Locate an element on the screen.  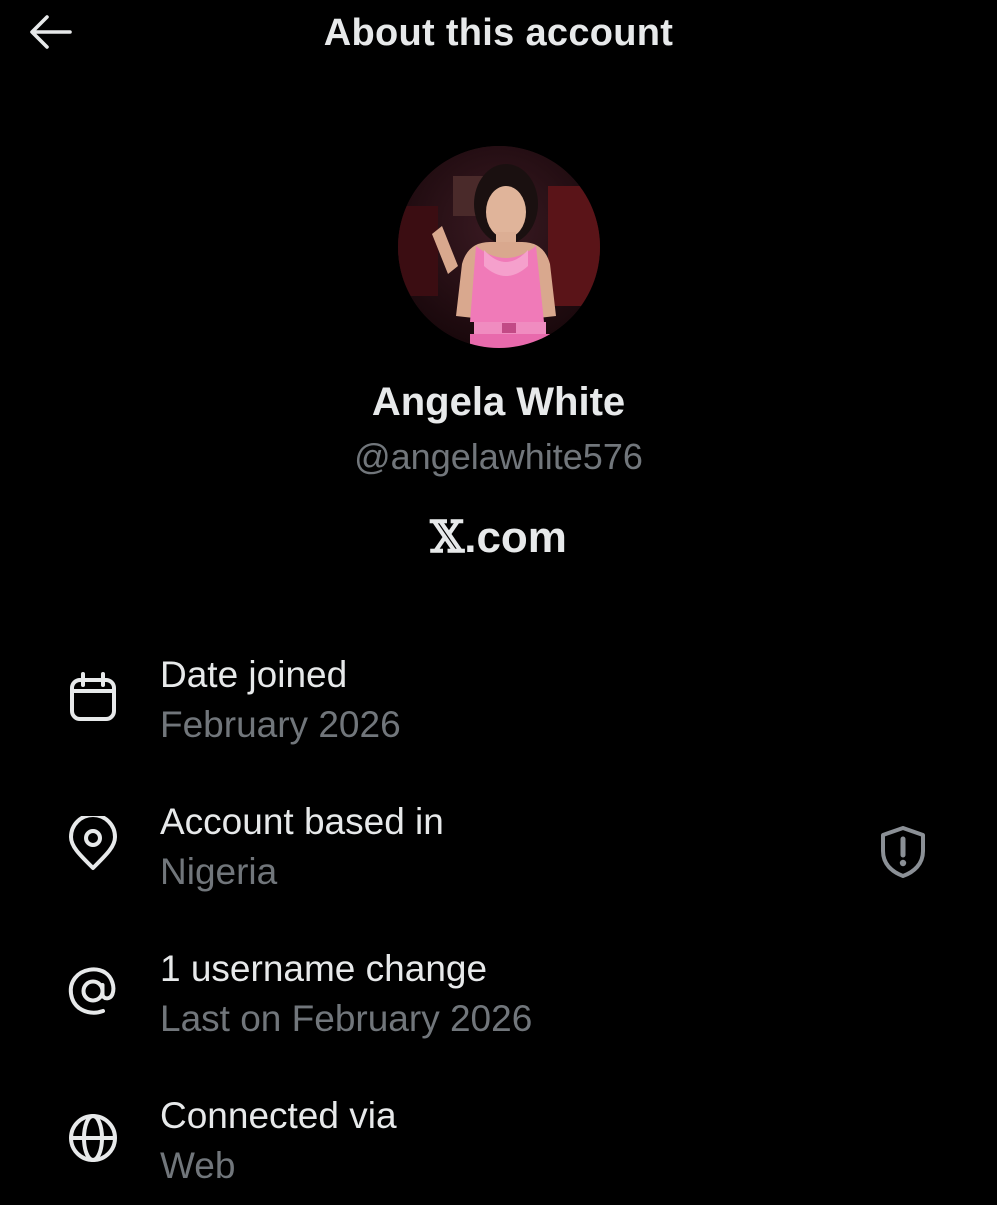
account-location-value: Nigeria is located at coordinates (219, 871).